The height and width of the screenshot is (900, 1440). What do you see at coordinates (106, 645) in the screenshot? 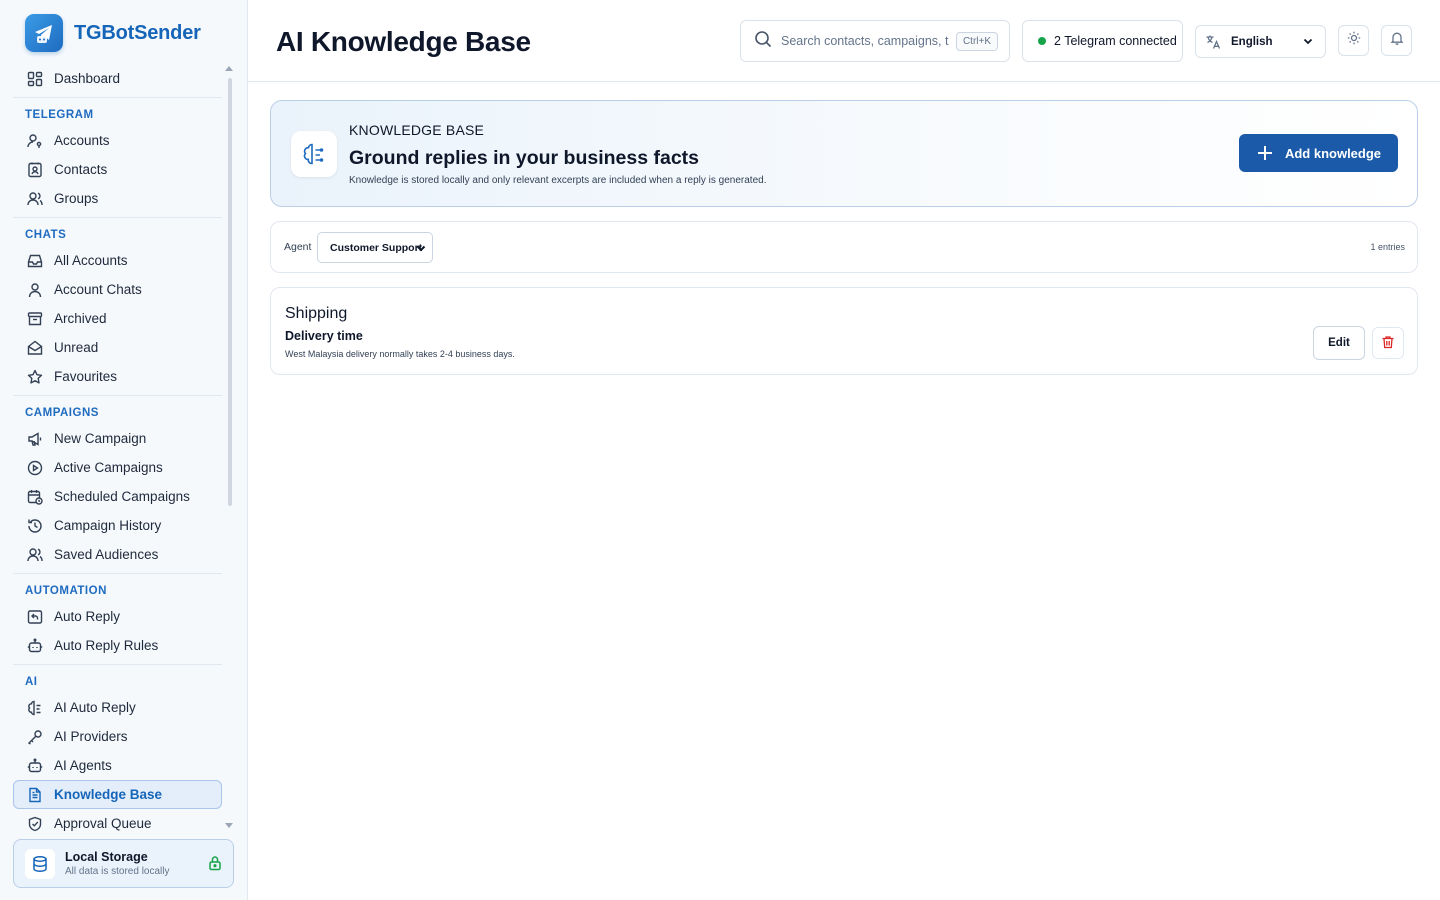
I see `sidebar-item-label: Auto Reply Rules` at bounding box center [106, 645].